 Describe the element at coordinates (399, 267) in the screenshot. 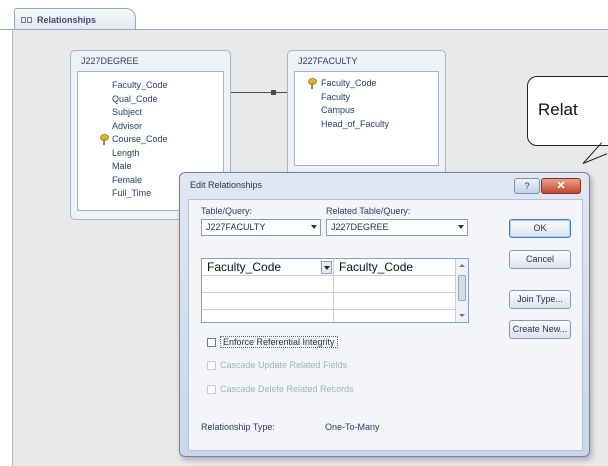

I see `grid-cell-right: Faculty_Code` at that location.